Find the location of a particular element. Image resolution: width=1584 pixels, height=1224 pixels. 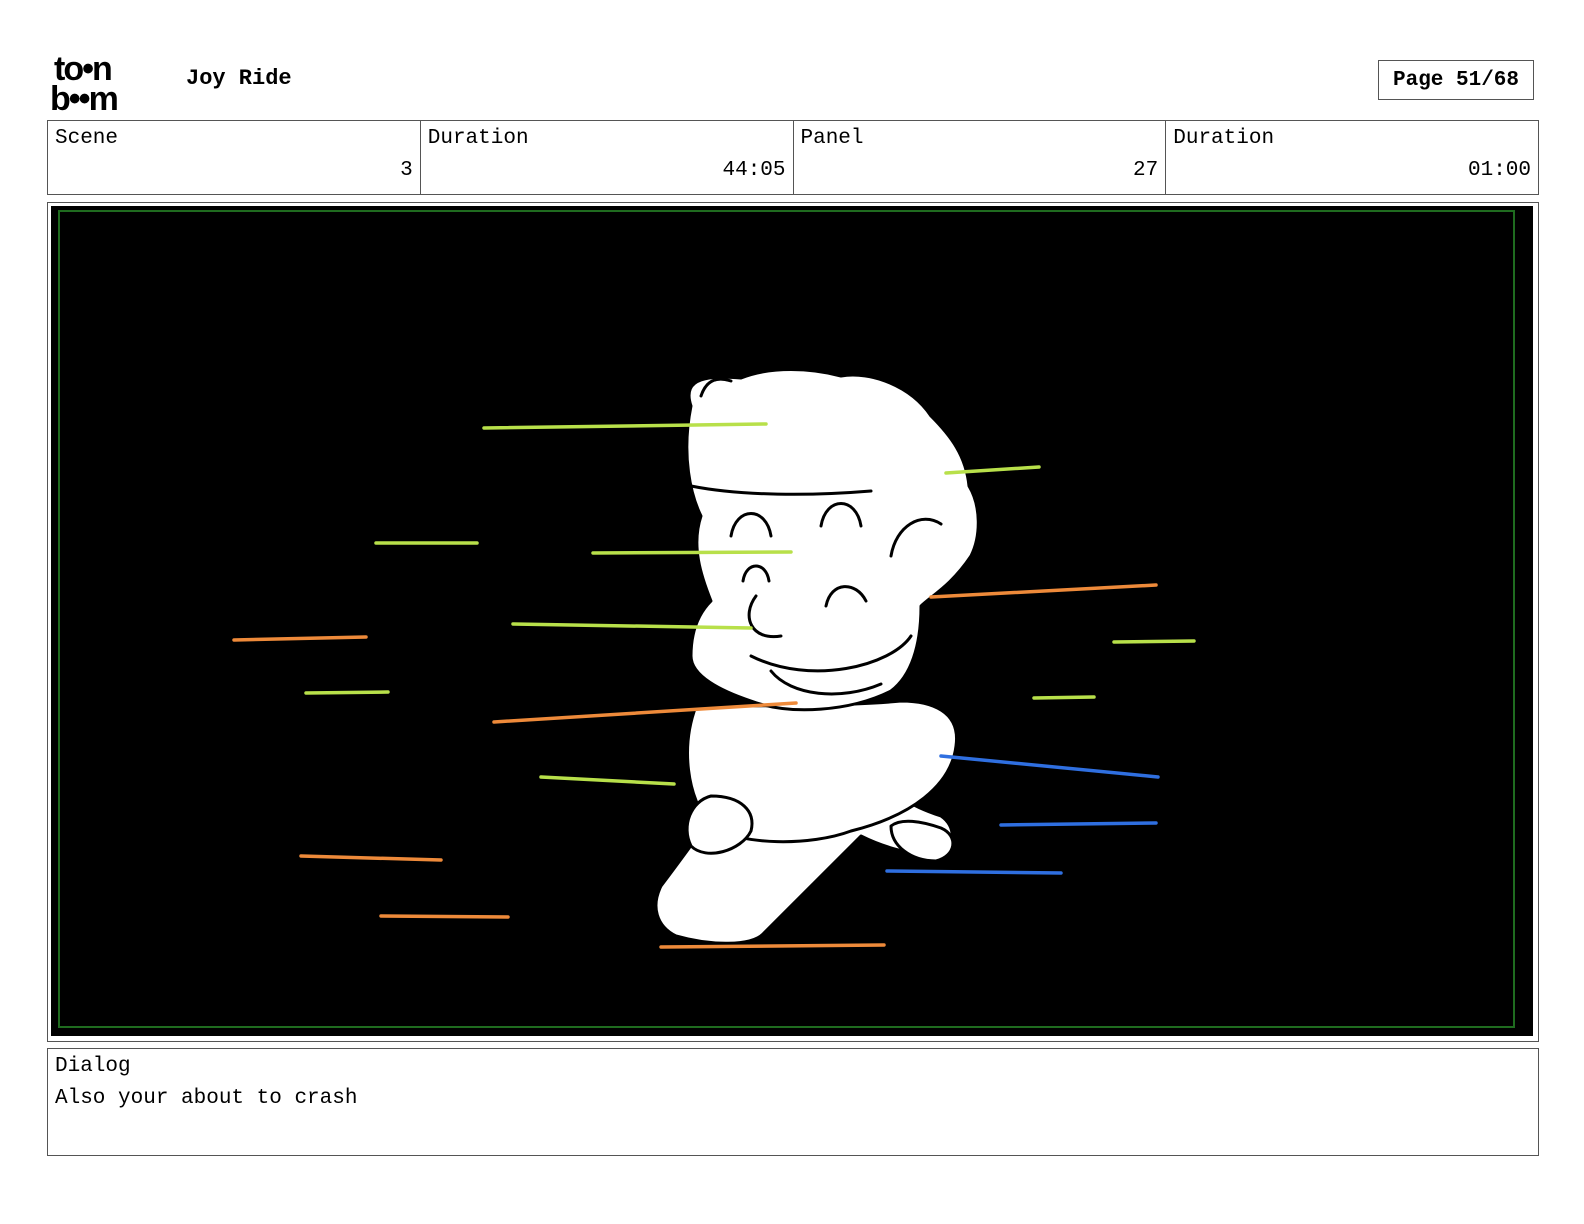

toon-boom-logo: to•n b••m is located at coordinates (85, 82).